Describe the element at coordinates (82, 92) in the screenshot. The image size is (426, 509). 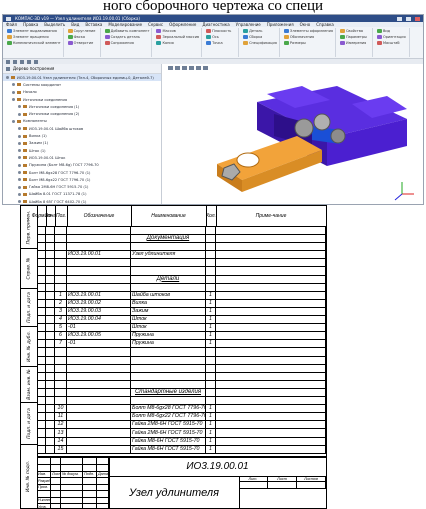
I see `tree-item: Начало` at that location.